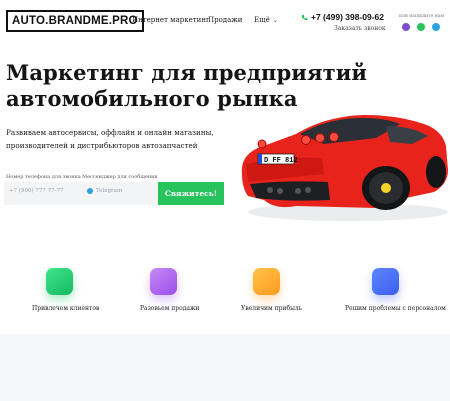  I want to click on messenger-select: Telegram, so click(104, 191).